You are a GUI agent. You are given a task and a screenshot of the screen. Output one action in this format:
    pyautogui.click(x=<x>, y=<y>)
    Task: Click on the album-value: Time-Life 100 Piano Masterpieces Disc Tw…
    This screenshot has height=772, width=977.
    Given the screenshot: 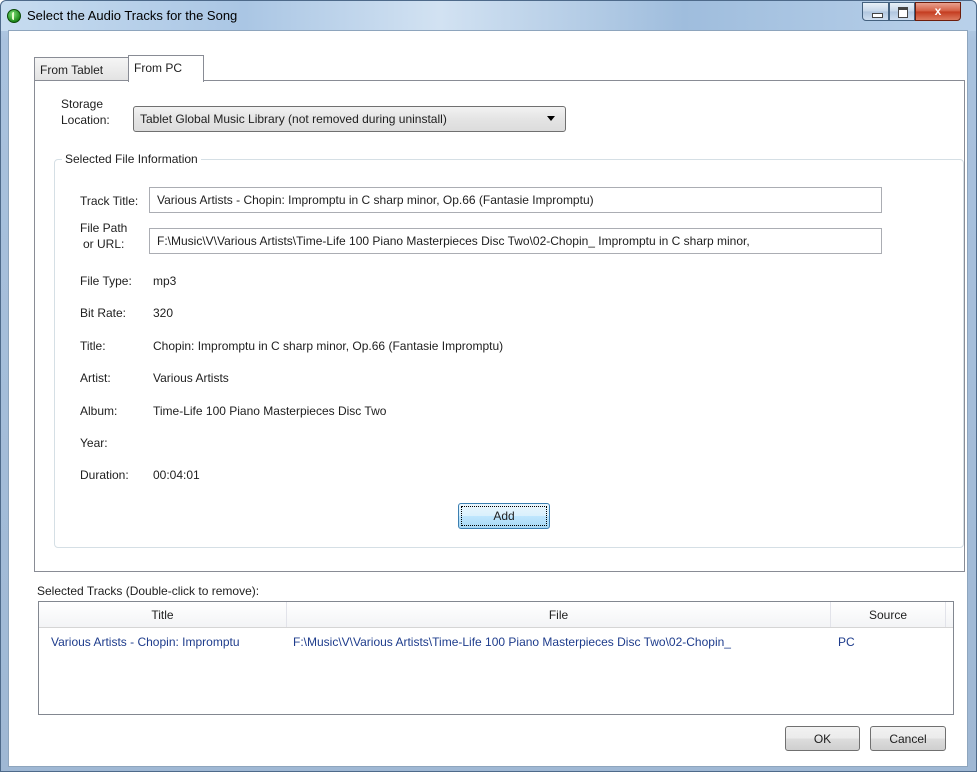 What is the action you would take?
    pyautogui.click(x=270, y=411)
    